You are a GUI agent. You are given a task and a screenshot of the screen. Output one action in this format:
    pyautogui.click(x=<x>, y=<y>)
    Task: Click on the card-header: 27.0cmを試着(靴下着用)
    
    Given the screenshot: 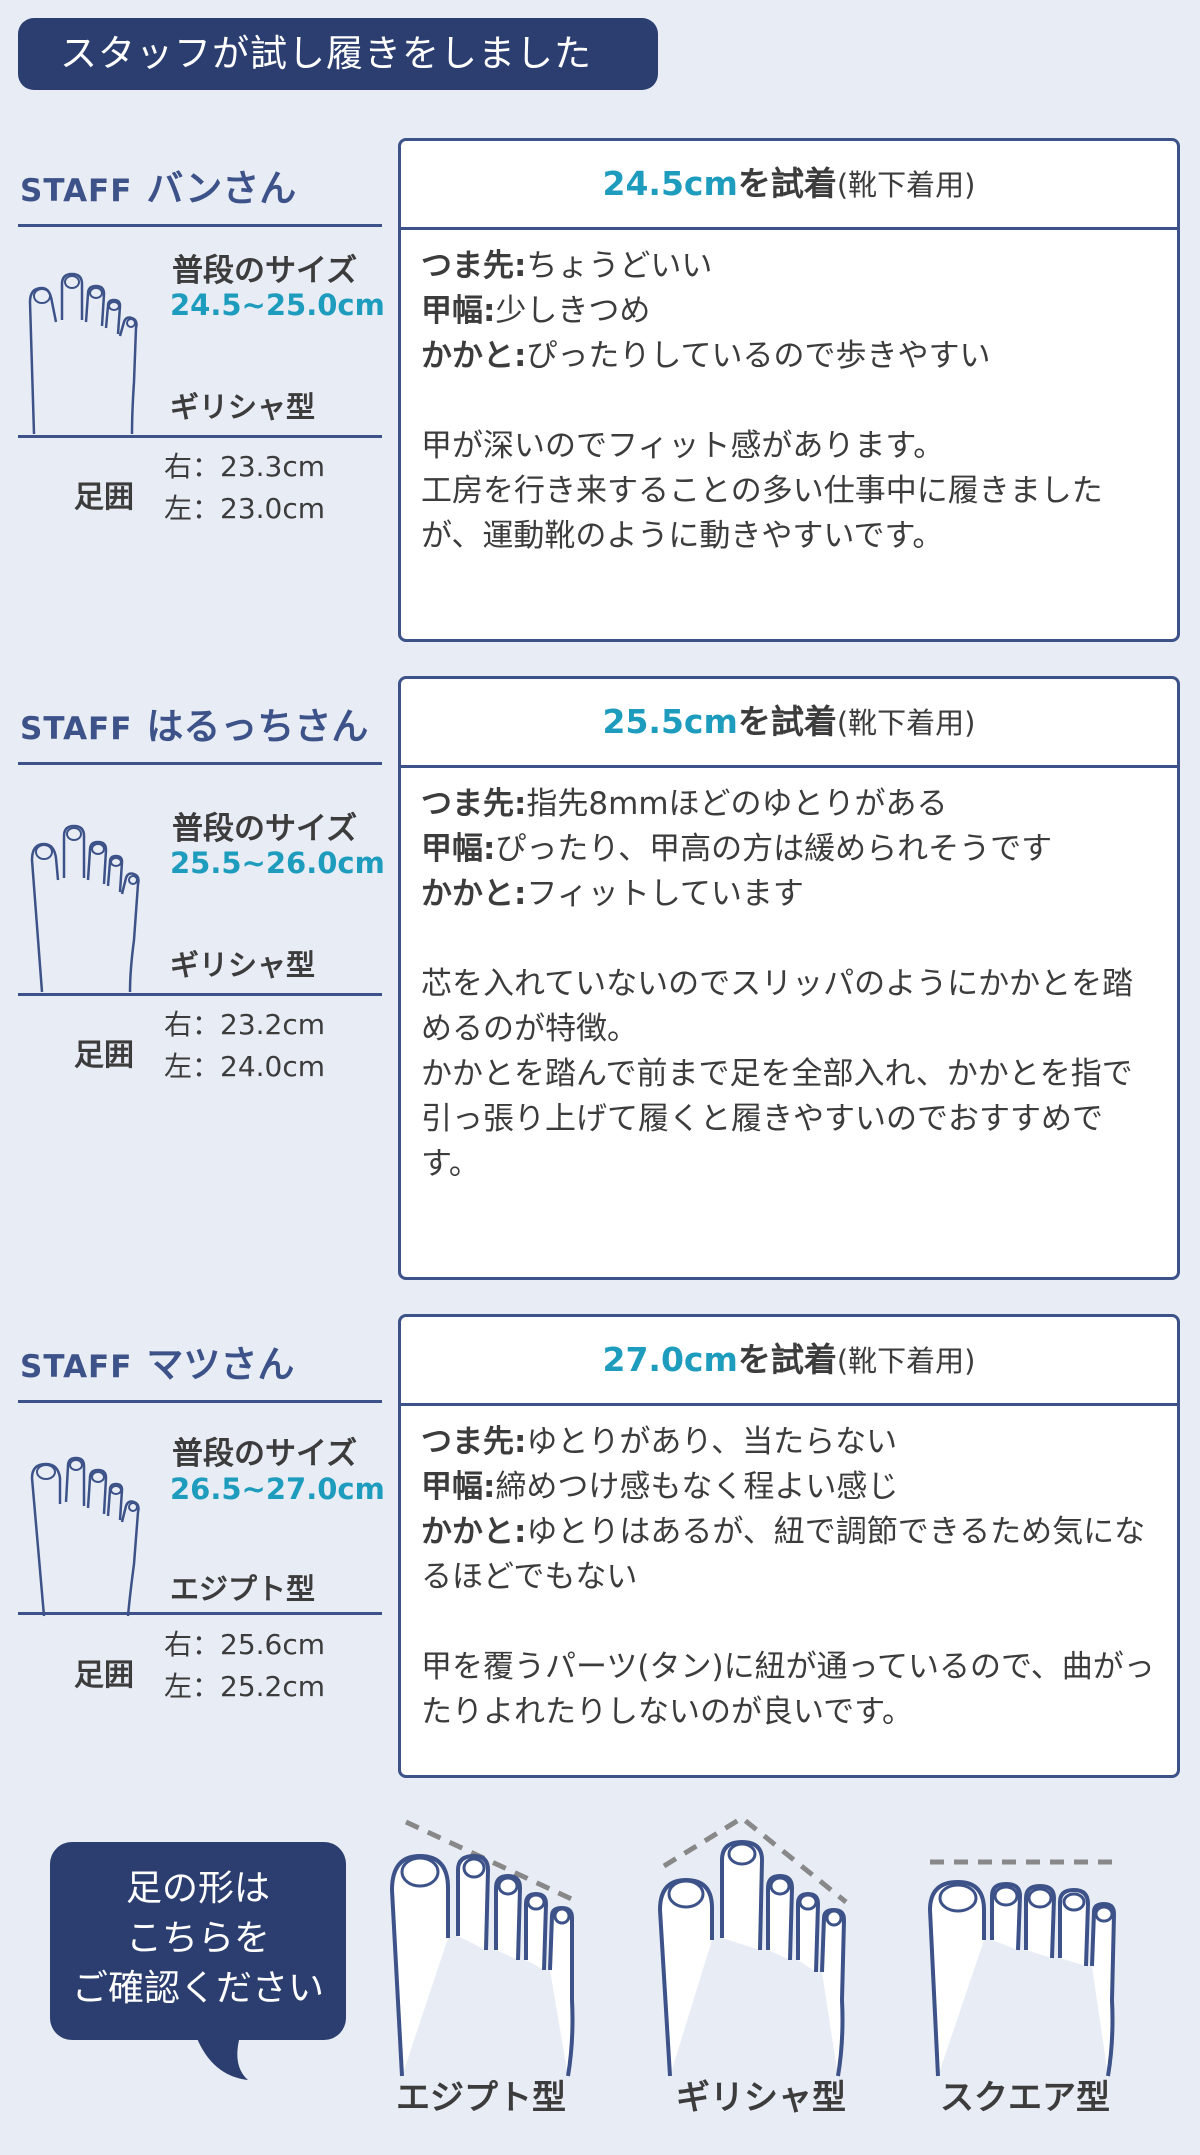 What is the action you would take?
    pyautogui.click(x=789, y=1361)
    